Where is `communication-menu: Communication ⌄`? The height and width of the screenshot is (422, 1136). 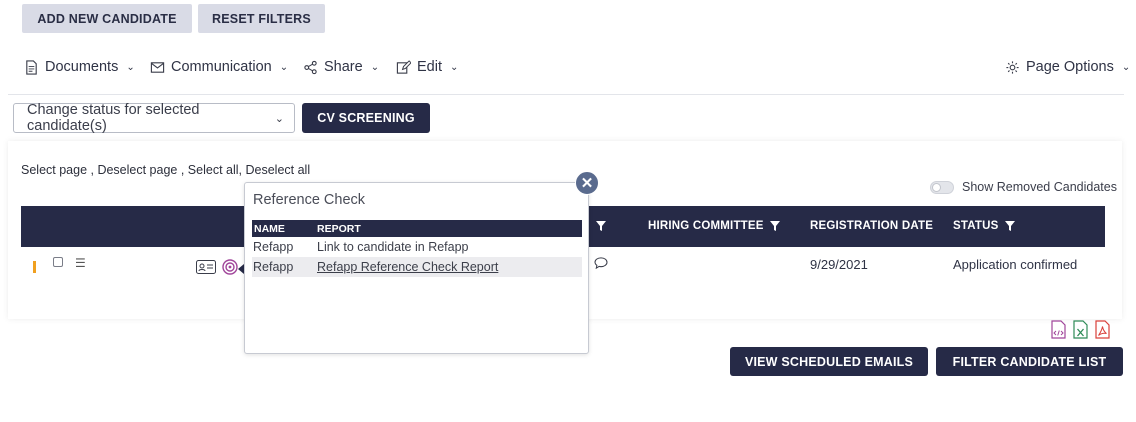
communication-menu: Communication ⌄ is located at coordinates (219, 67).